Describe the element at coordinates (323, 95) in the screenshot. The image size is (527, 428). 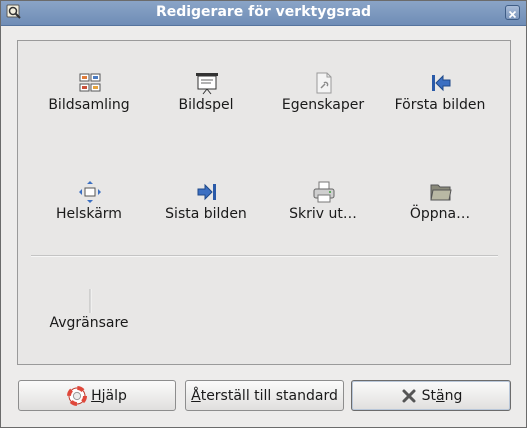
I see `toolbar-item-properties: Egenskaper` at that location.